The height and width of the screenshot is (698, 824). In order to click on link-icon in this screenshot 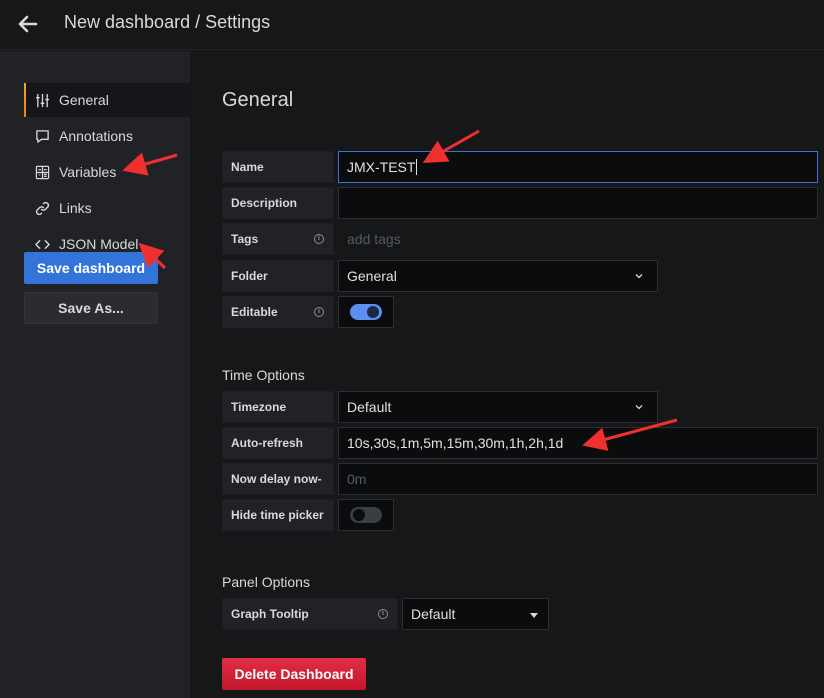, I will do `click(42, 208)`.